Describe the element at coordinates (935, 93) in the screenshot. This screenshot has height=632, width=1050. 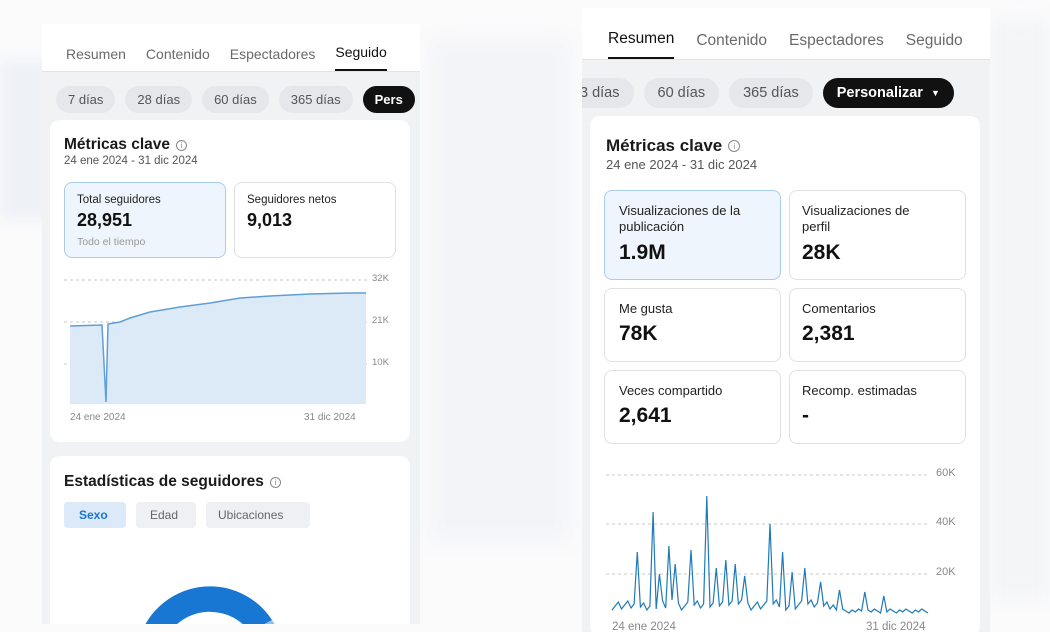
I see `caret-down-icon: ▼` at that location.